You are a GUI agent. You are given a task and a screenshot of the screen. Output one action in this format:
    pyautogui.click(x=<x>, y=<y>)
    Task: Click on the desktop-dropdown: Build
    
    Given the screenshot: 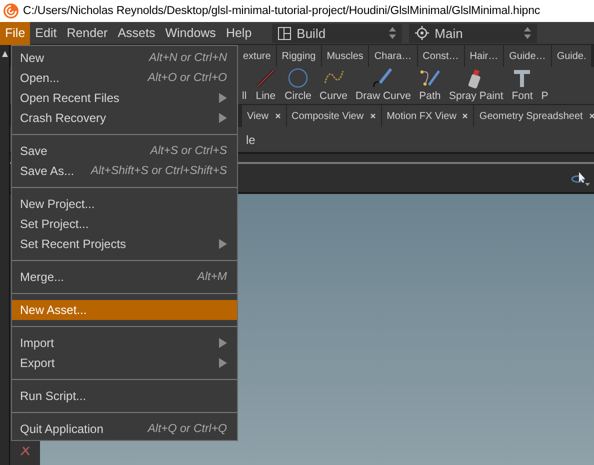 What is the action you would take?
    pyautogui.click(x=337, y=33)
    